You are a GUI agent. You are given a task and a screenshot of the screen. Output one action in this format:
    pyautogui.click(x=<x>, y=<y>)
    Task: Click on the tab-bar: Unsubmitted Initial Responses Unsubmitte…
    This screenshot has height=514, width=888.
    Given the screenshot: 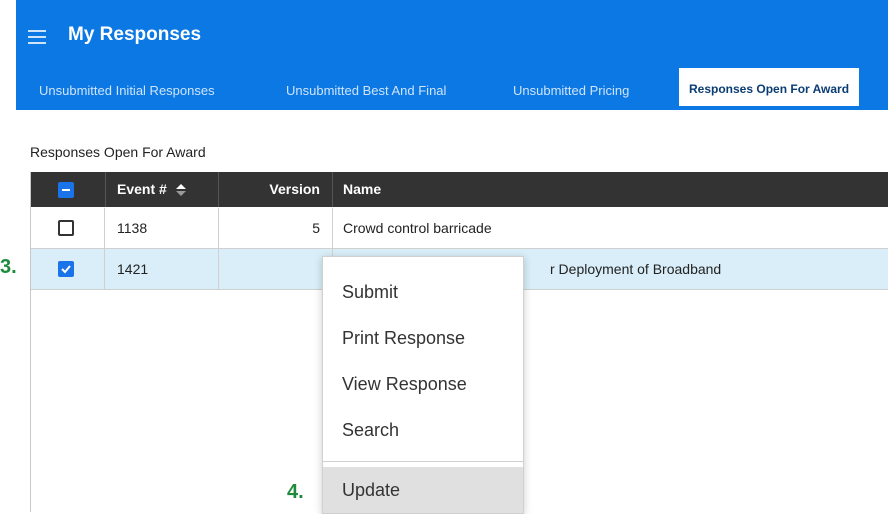 What is the action you would take?
    pyautogui.click(x=452, y=89)
    